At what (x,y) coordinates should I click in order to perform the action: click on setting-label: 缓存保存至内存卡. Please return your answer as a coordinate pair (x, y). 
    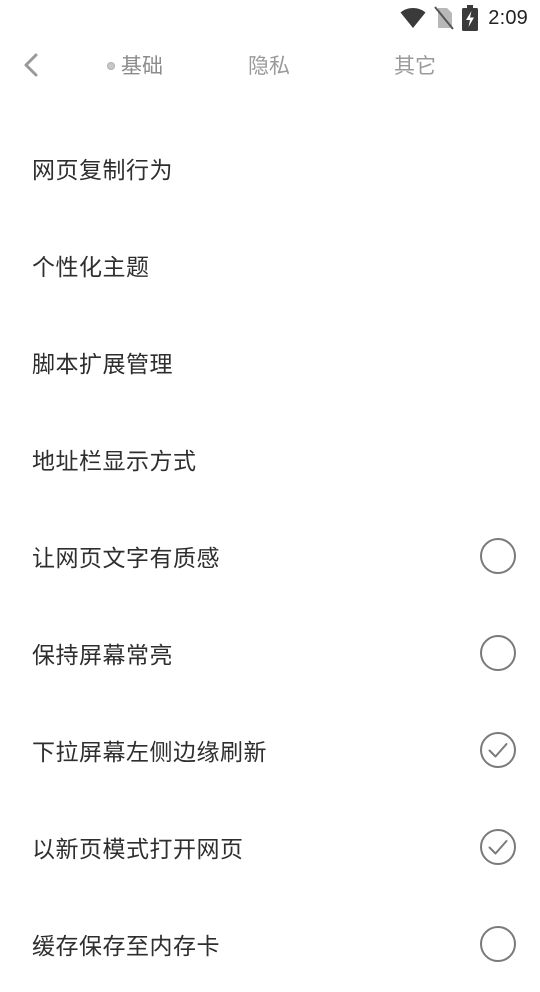
    Looking at the image, I should click on (126, 946).